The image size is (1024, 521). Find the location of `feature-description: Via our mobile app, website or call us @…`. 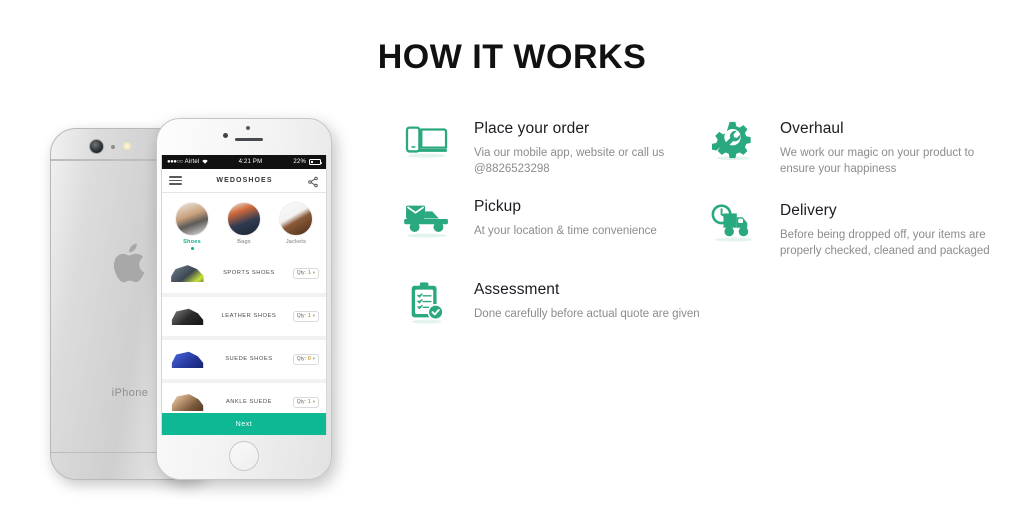

feature-description: Via our mobile app, website or call us @… is located at coordinates (569, 161).